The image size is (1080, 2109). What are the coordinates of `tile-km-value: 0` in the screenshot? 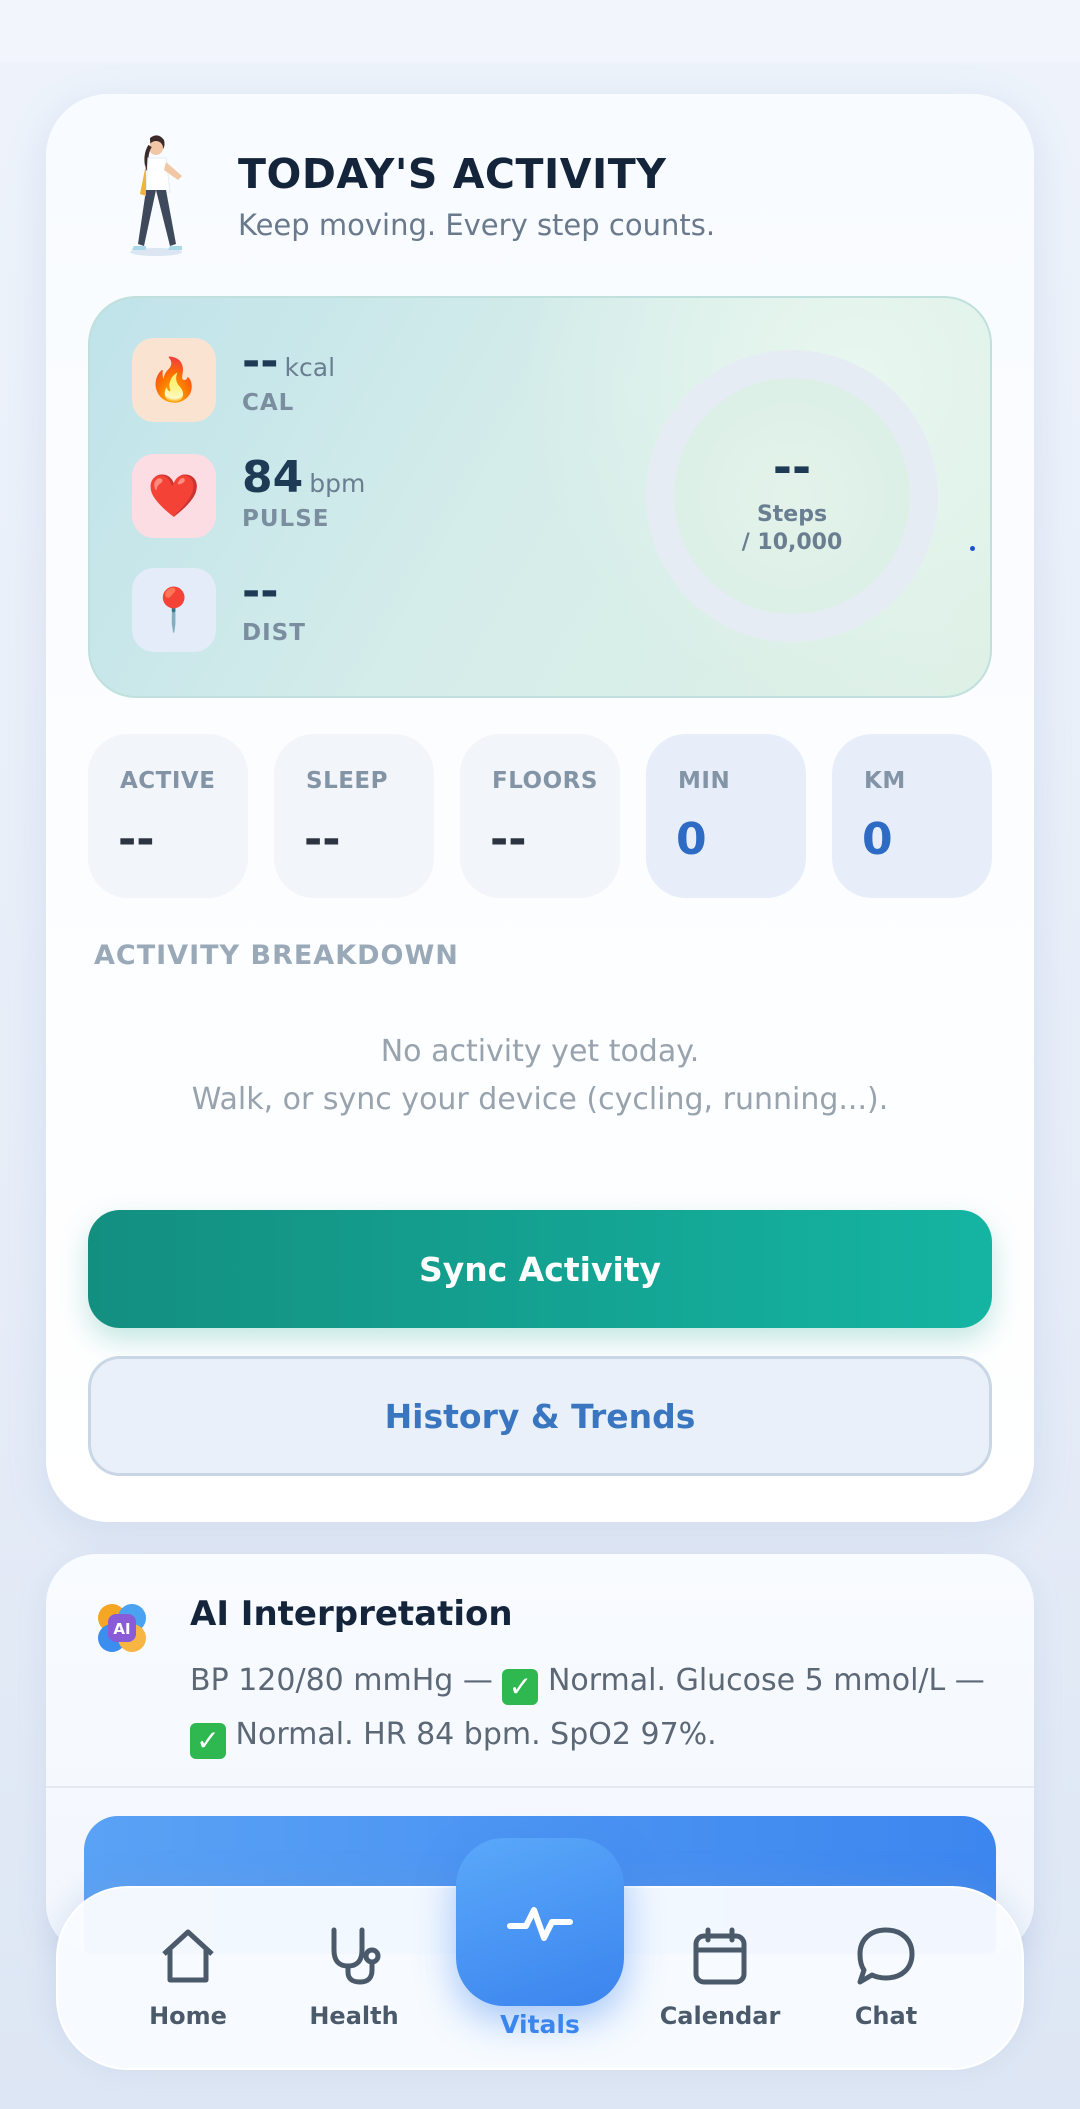 It's located at (877, 839).